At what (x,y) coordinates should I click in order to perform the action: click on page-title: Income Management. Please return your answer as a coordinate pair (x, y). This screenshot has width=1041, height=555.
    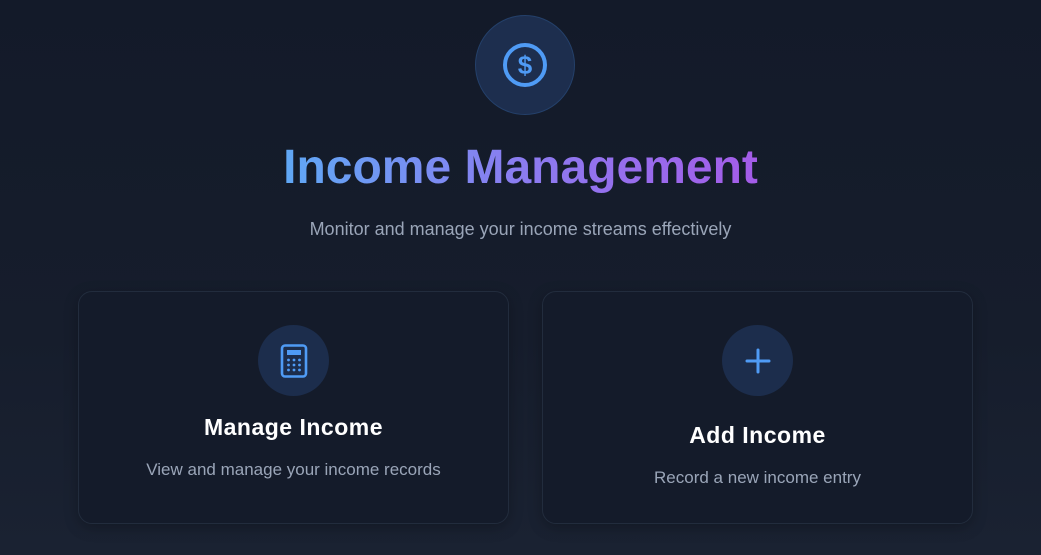
    Looking at the image, I should click on (520, 167).